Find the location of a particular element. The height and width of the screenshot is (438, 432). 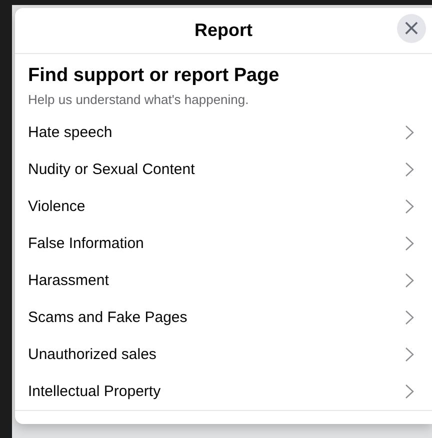

report-option: Nudity or Sexual Content is located at coordinates (224, 169).